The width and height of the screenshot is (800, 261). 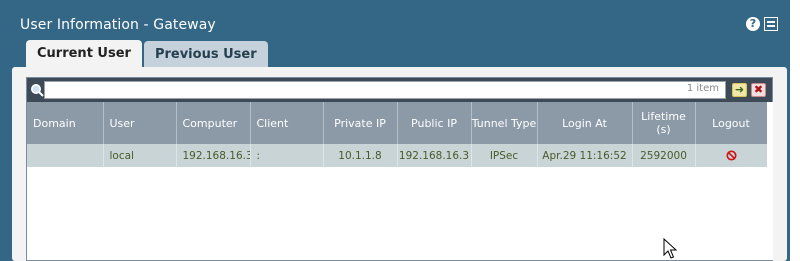 I want to click on search-input: 1 item, so click(x=385, y=91).